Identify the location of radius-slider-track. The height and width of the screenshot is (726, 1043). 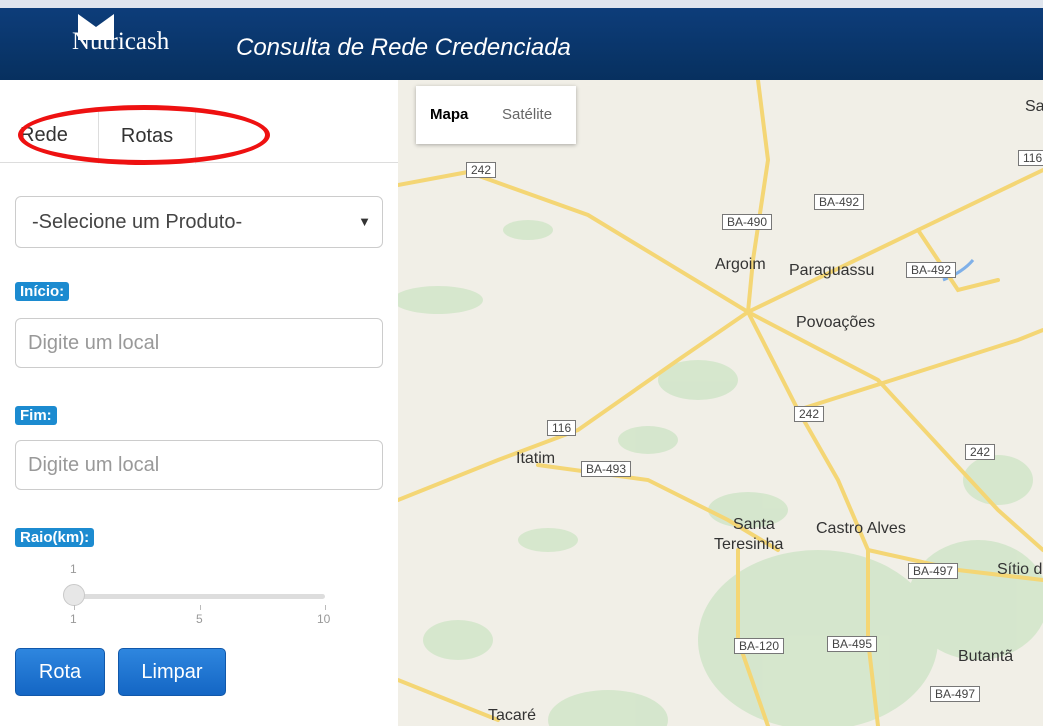
(198, 596).